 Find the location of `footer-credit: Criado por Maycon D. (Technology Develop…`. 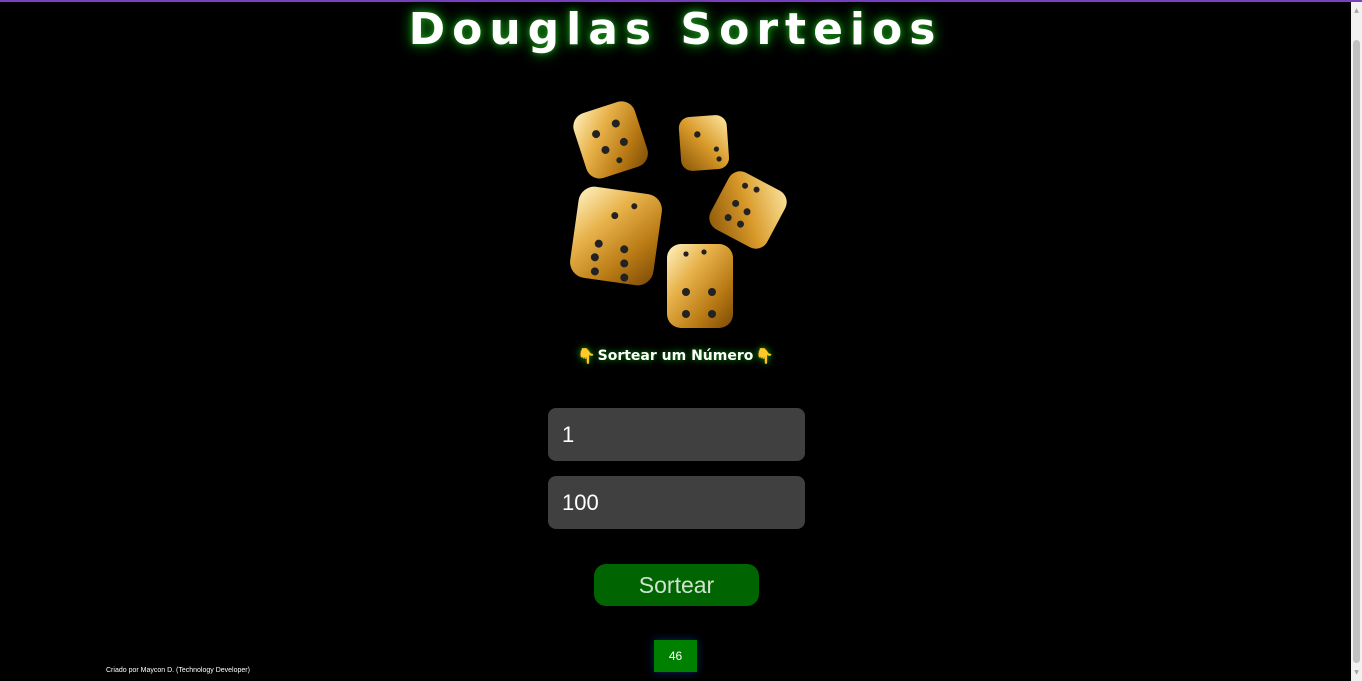

footer-credit: Criado por Maycon D. (Technology Develop… is located at coordinates (178, 670).